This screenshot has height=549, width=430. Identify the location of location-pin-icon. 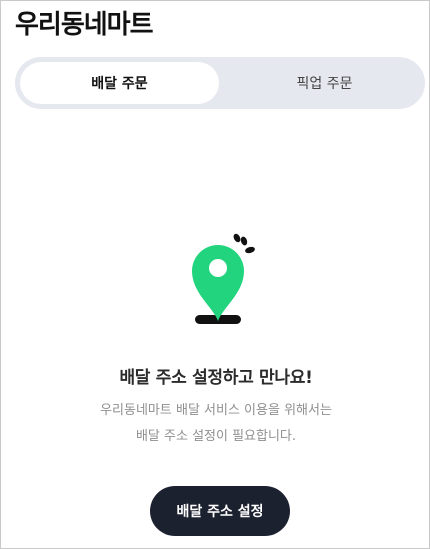
(222, 279).